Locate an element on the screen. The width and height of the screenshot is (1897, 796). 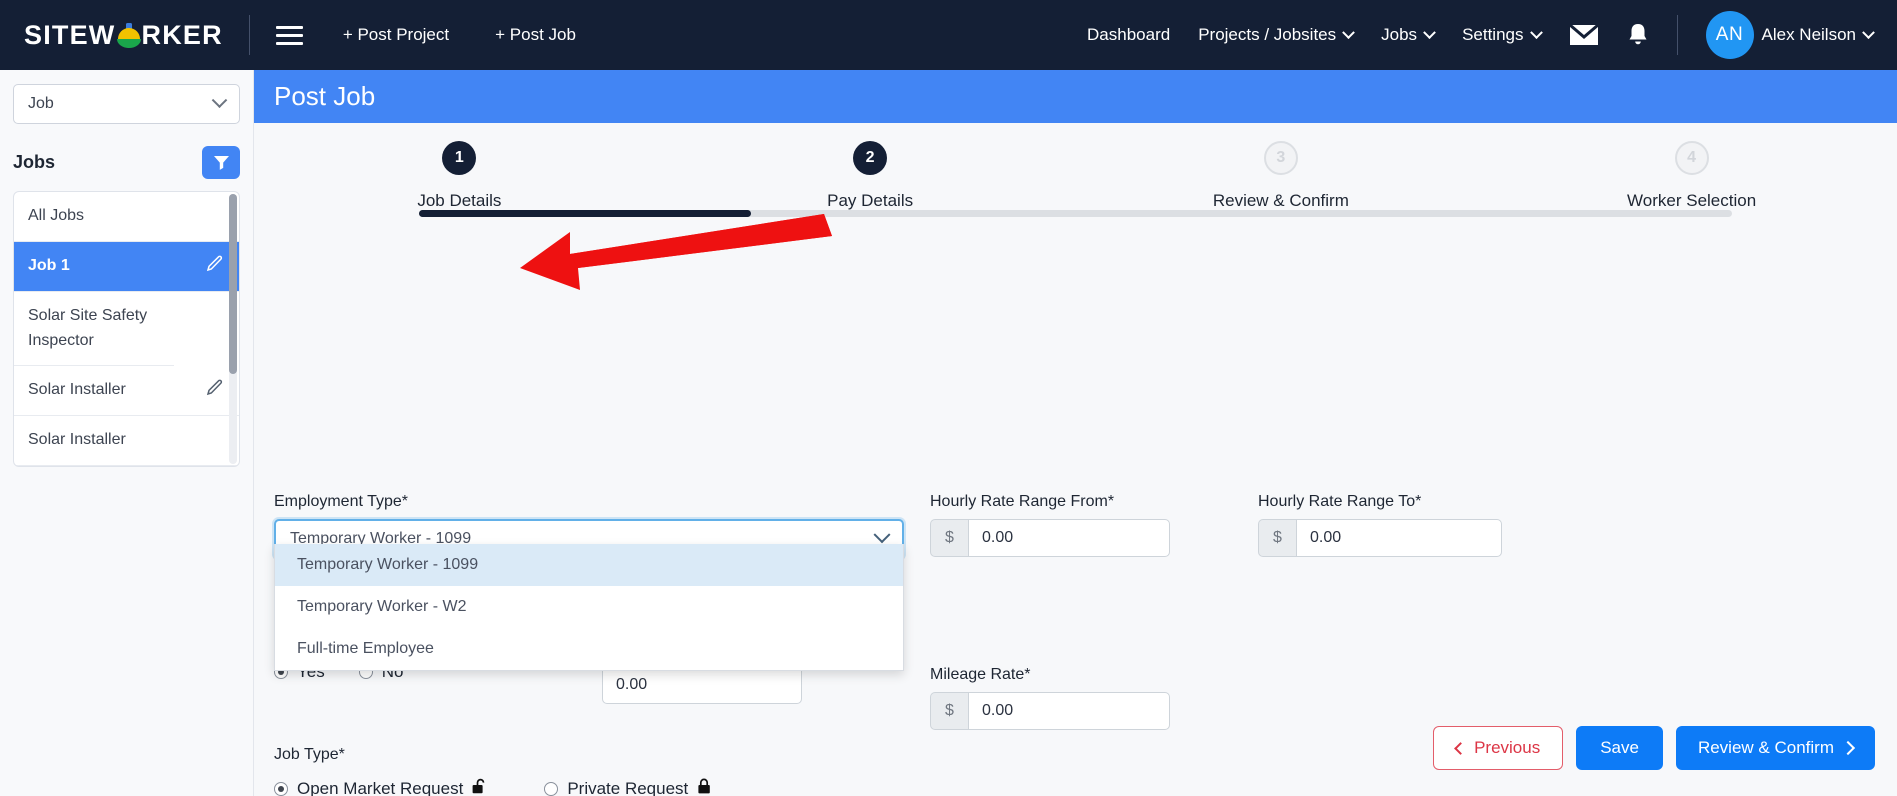
hourly-rate-to-label: Hourly Rate Range To* is located at coordinates (1340, 501).